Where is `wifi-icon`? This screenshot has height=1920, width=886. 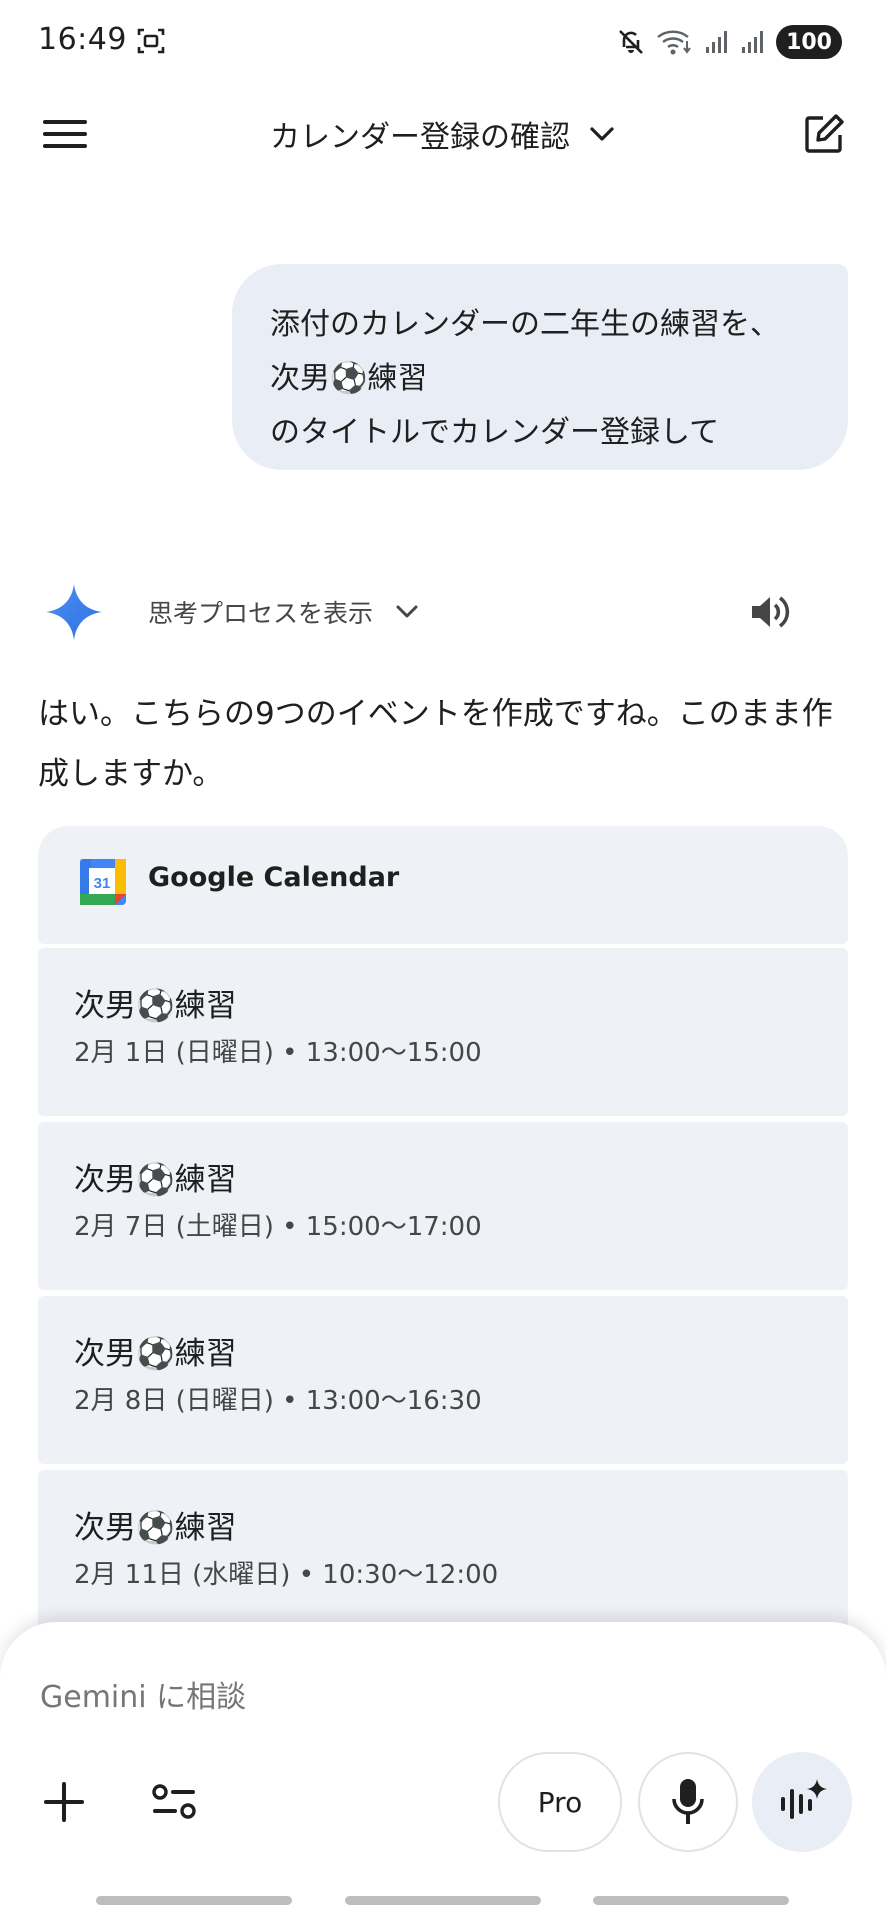
wifi-icon is located at coordinates (674, 42).